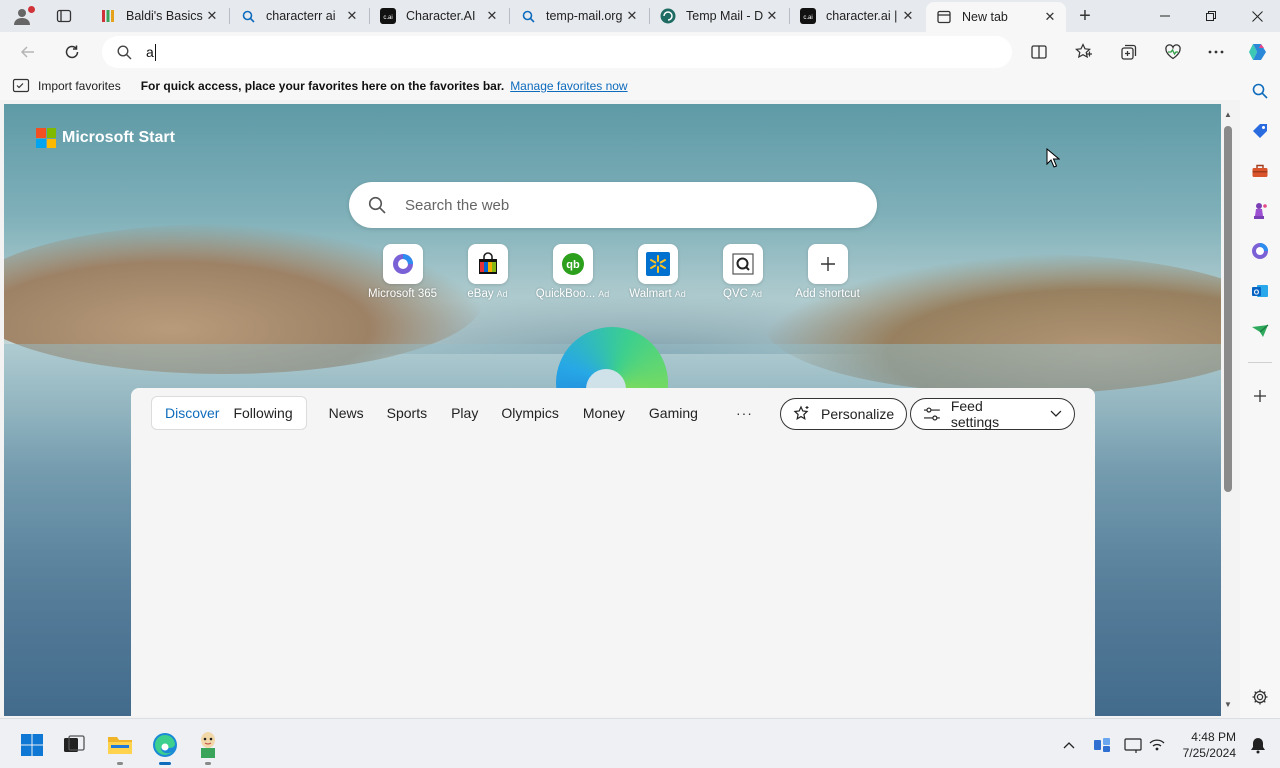 The image size is (1280, 768). I want to click on shortcut-quickbooks: qb QuickBoo... Ad, so click(572, 272).